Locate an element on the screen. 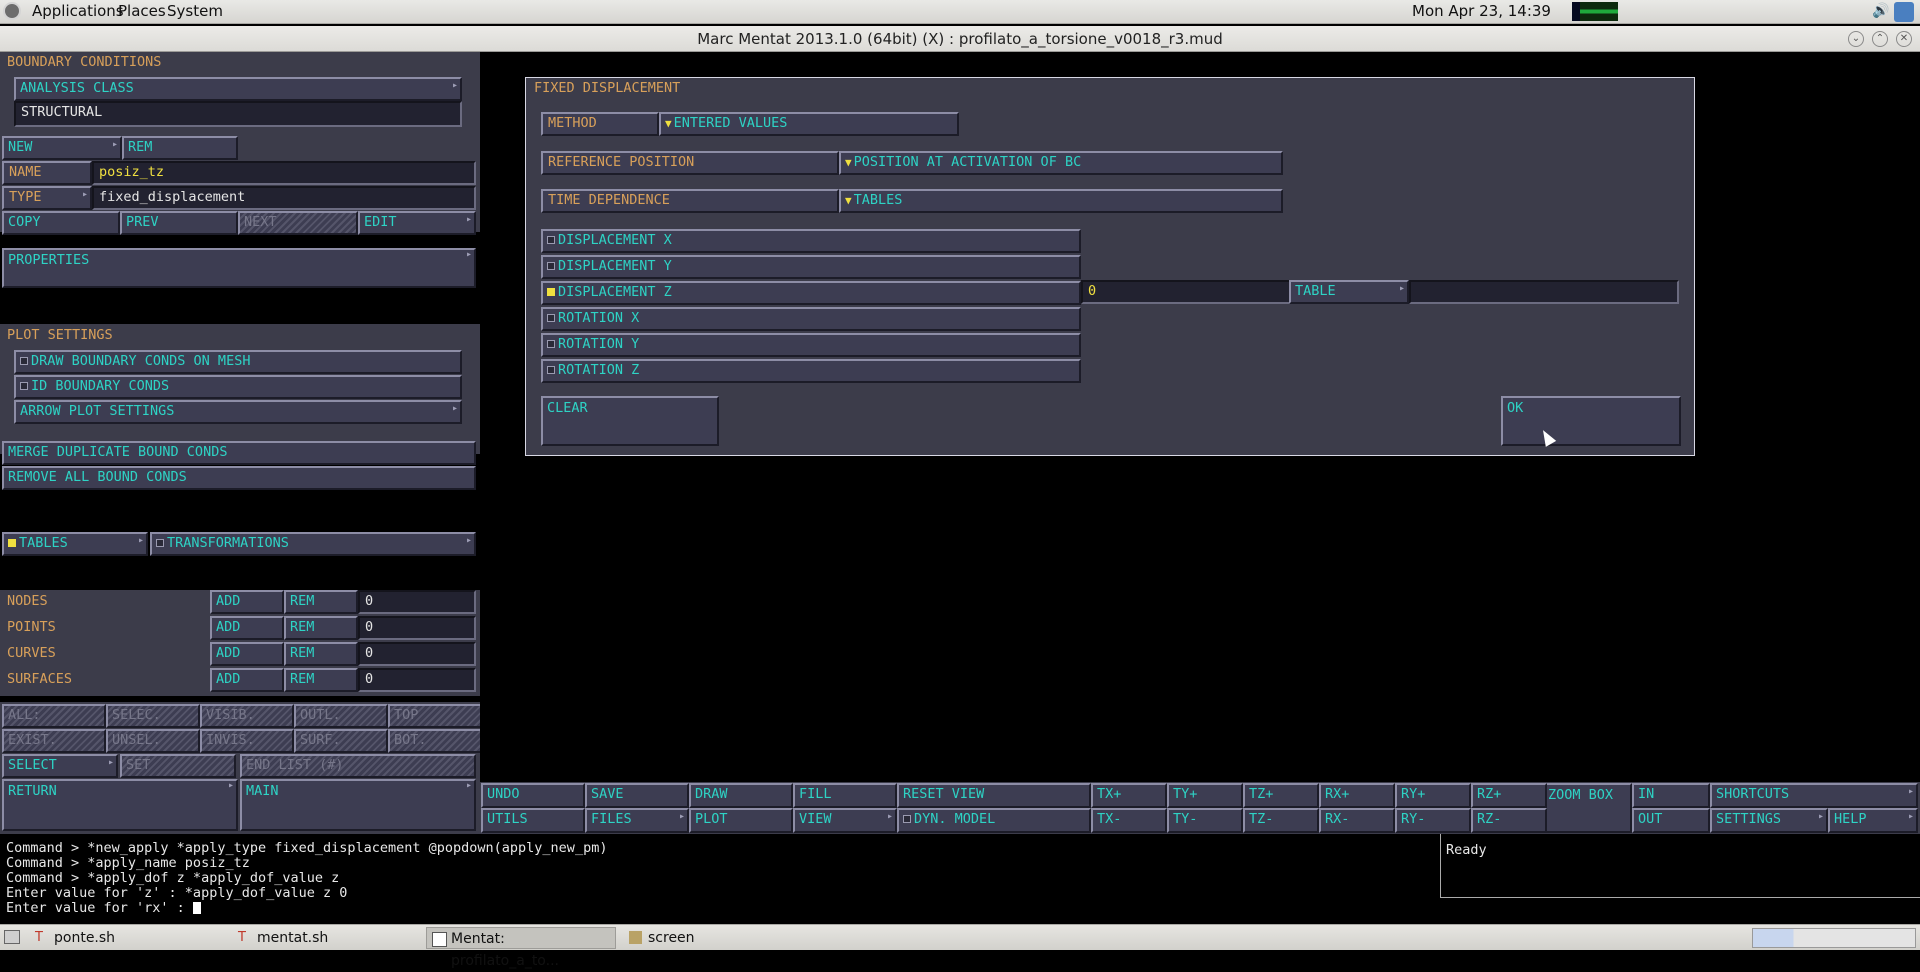 The image size is (1920, 972). dof-toggle: DISPLACEMENT Y is located at coordinates (811, 267).